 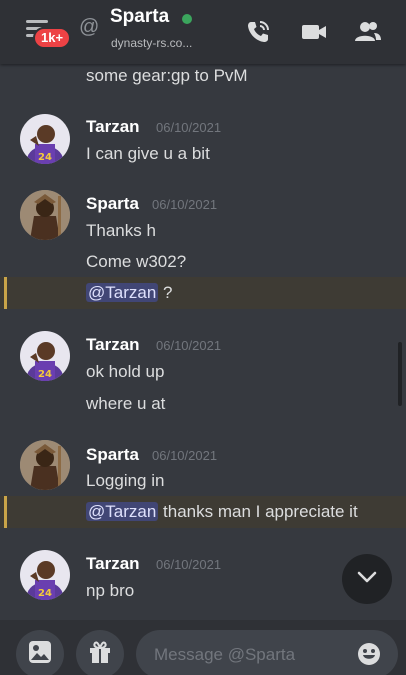 I want to click on message-text: Logging in, so click(x=125, y=480).